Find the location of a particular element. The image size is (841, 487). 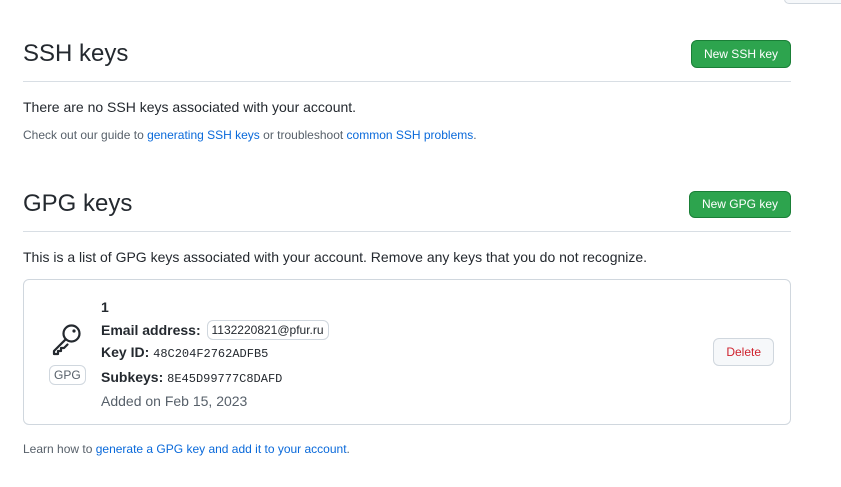

new-gpg-key-button: New GPG key is located at coordinates (739, 204).